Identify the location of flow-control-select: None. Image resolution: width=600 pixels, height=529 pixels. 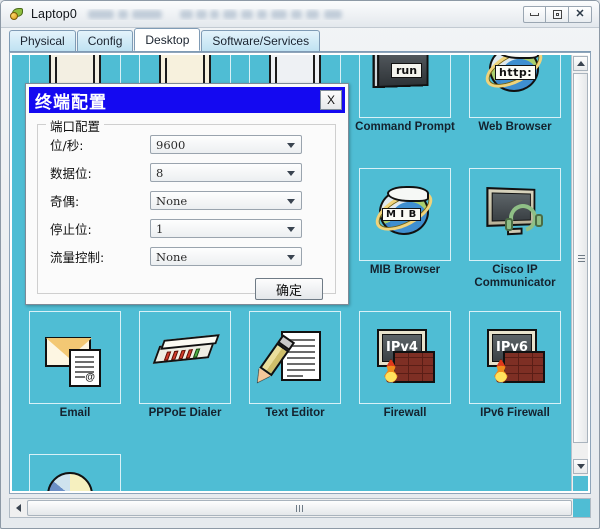
(226, 256).